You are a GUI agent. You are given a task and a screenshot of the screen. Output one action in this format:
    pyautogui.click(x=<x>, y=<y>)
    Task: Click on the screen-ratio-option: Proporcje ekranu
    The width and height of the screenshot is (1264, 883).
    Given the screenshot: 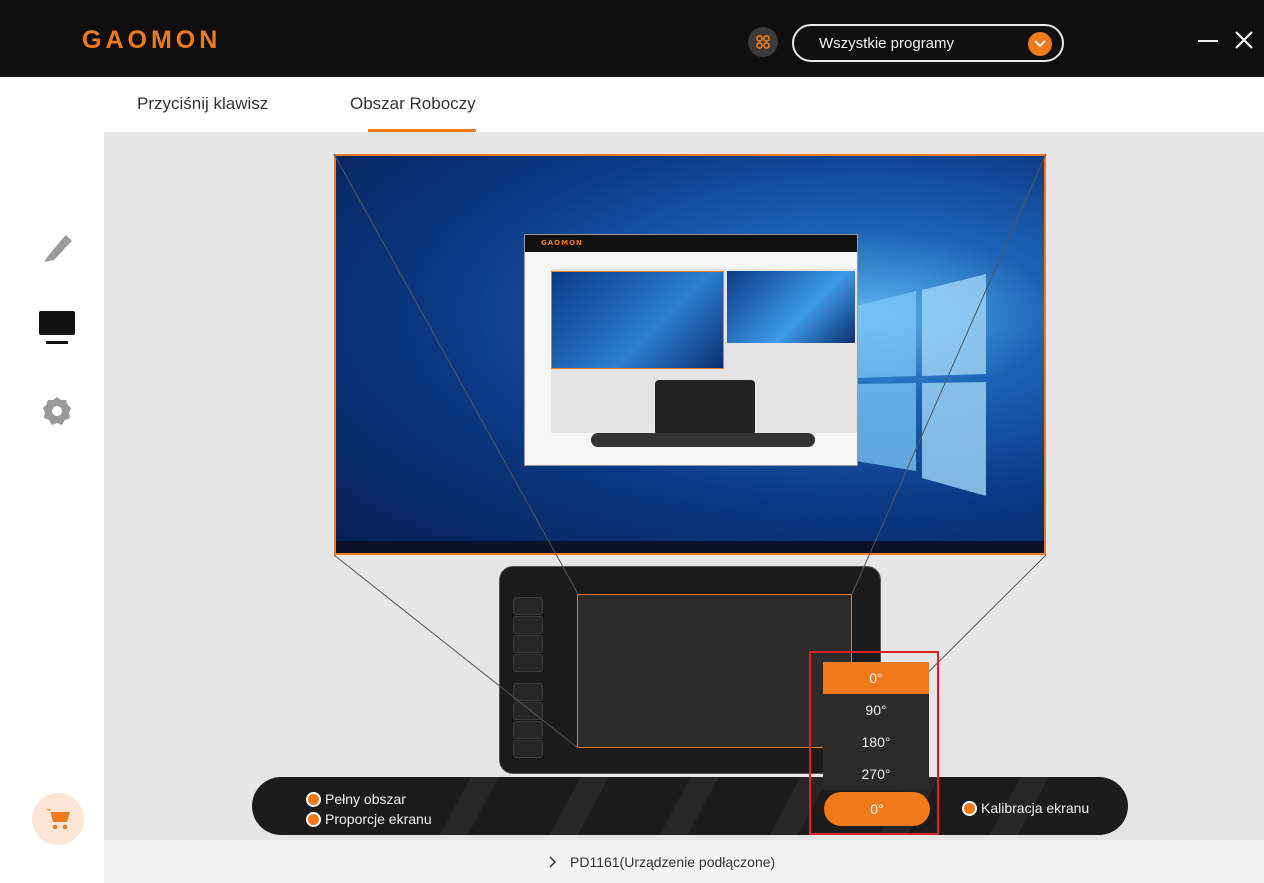 What is the action you would take?
    pyautogui.click(x=369, y=819)
    